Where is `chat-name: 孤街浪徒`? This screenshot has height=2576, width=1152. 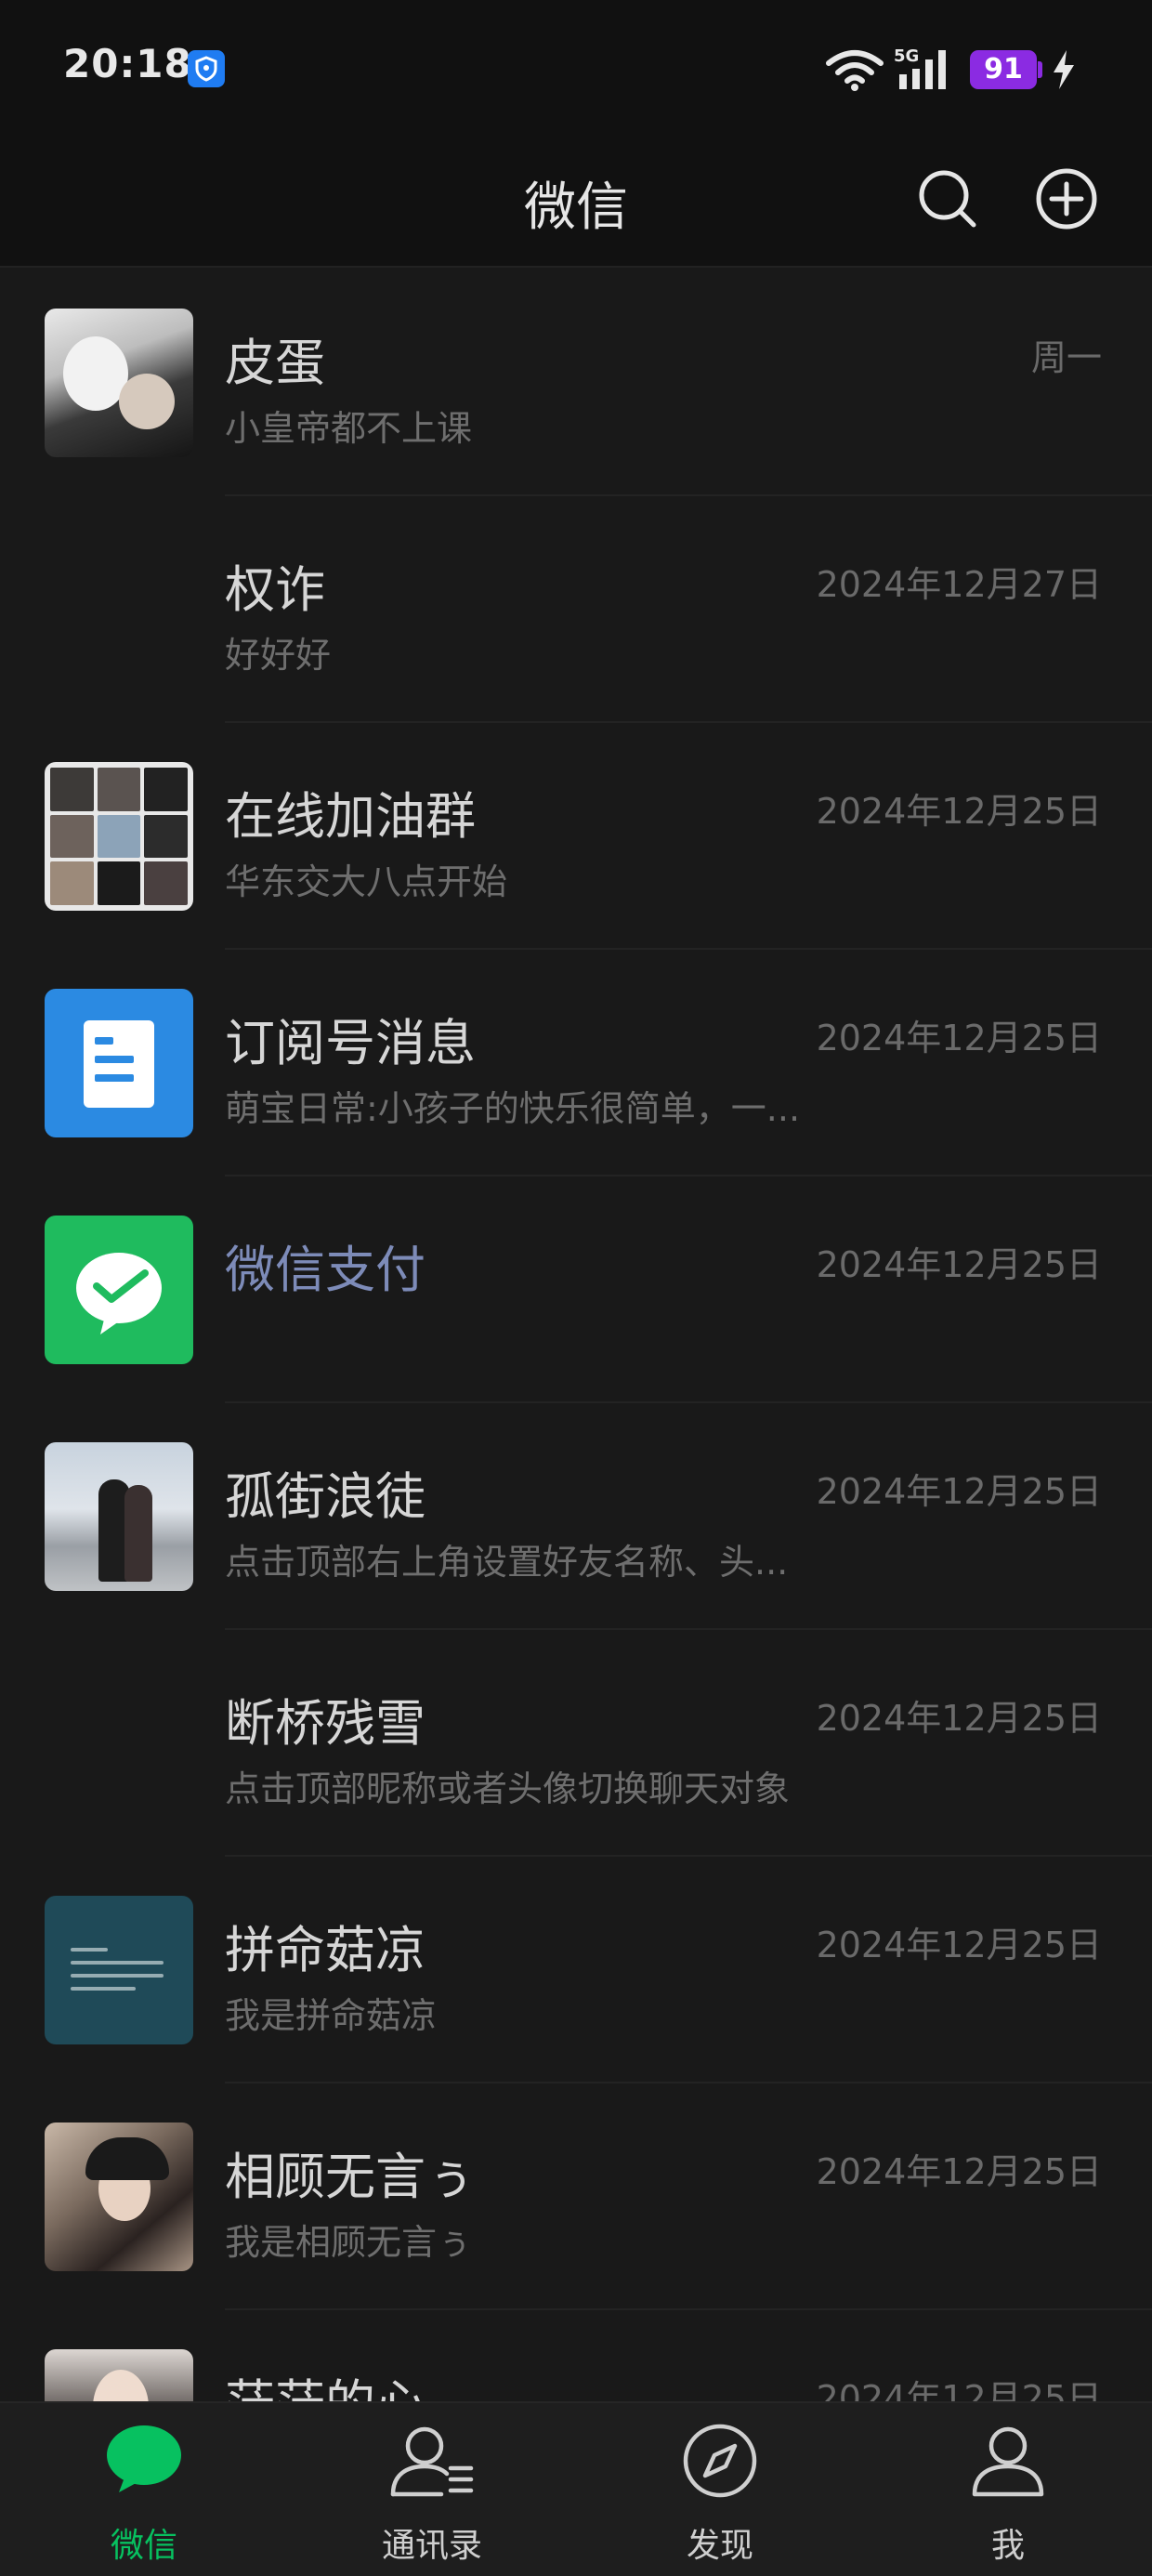
chat-name: 孤街浪徒 is located at coordinates (325, 1496).